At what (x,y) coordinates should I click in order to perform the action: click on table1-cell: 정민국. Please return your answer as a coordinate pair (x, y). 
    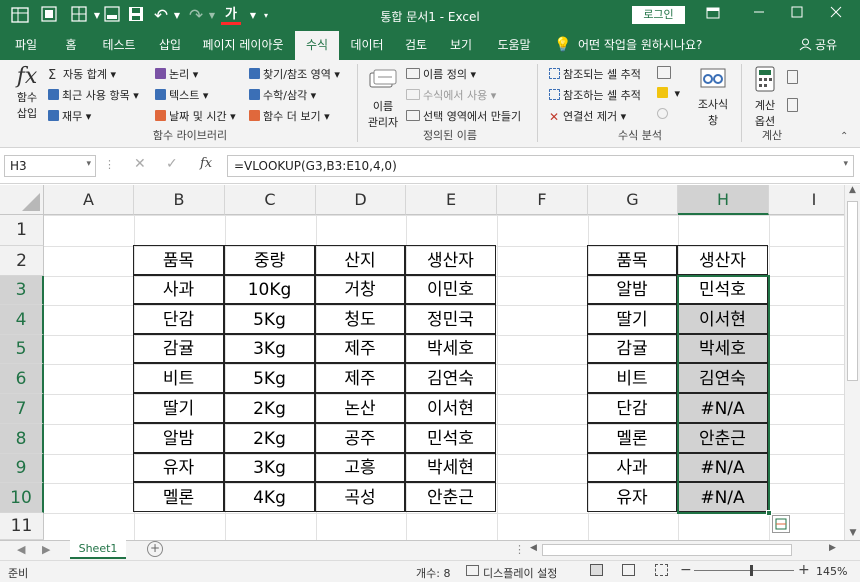
    Looking at the image, I should click on (450, 319).